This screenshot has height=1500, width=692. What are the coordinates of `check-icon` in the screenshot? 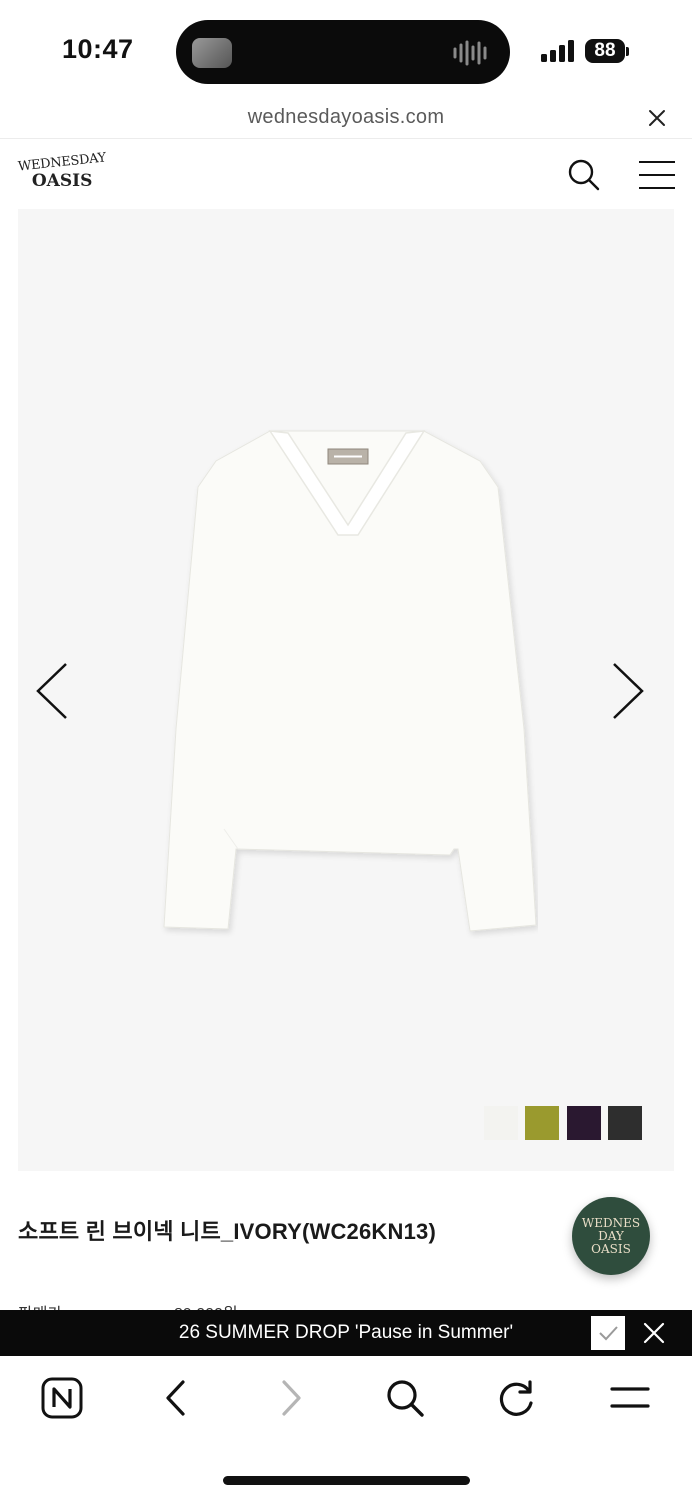 It's located at (608, 1333).